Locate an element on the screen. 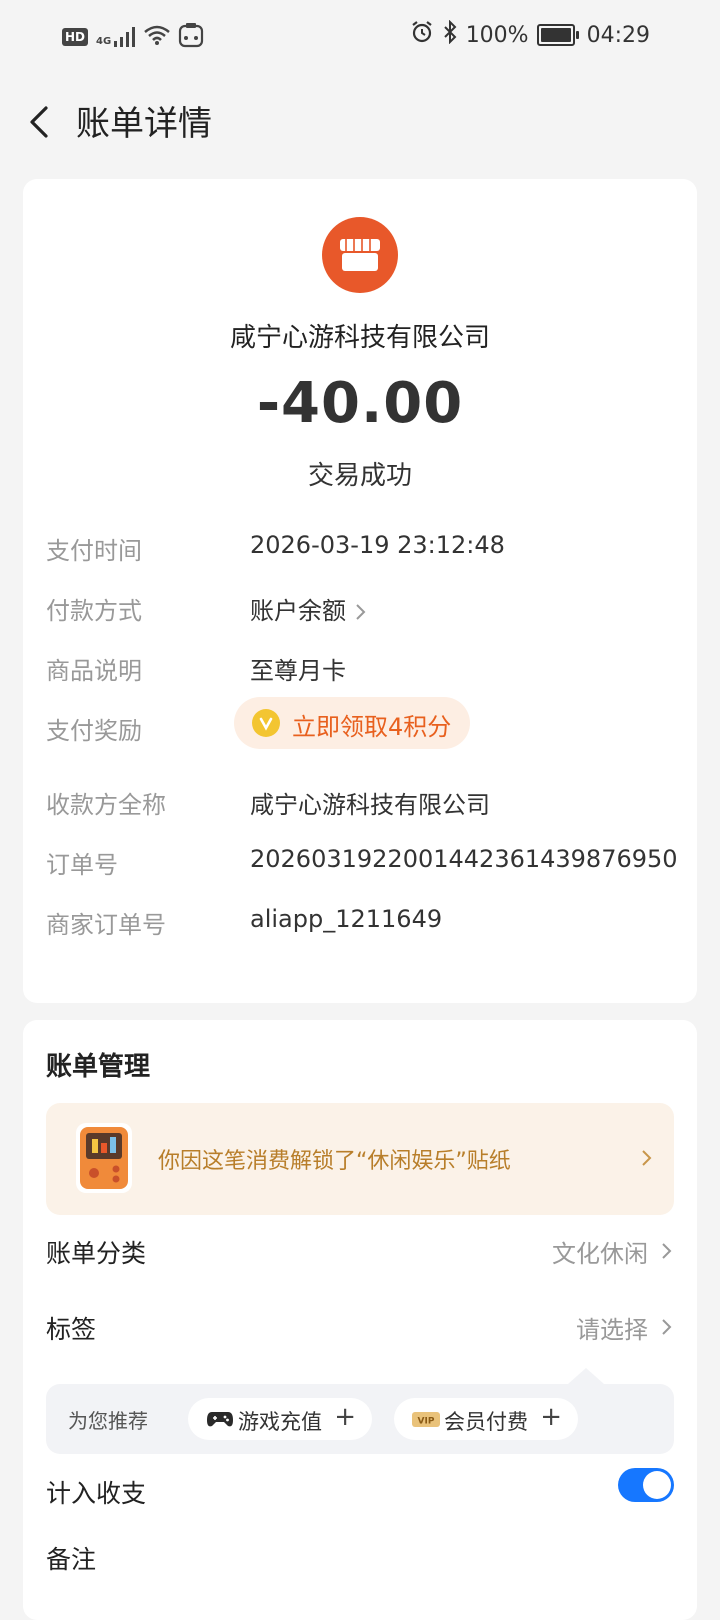 The image size is (720, 1620). pay-method-value: 账户余额 is located at coordinates (309, 608).